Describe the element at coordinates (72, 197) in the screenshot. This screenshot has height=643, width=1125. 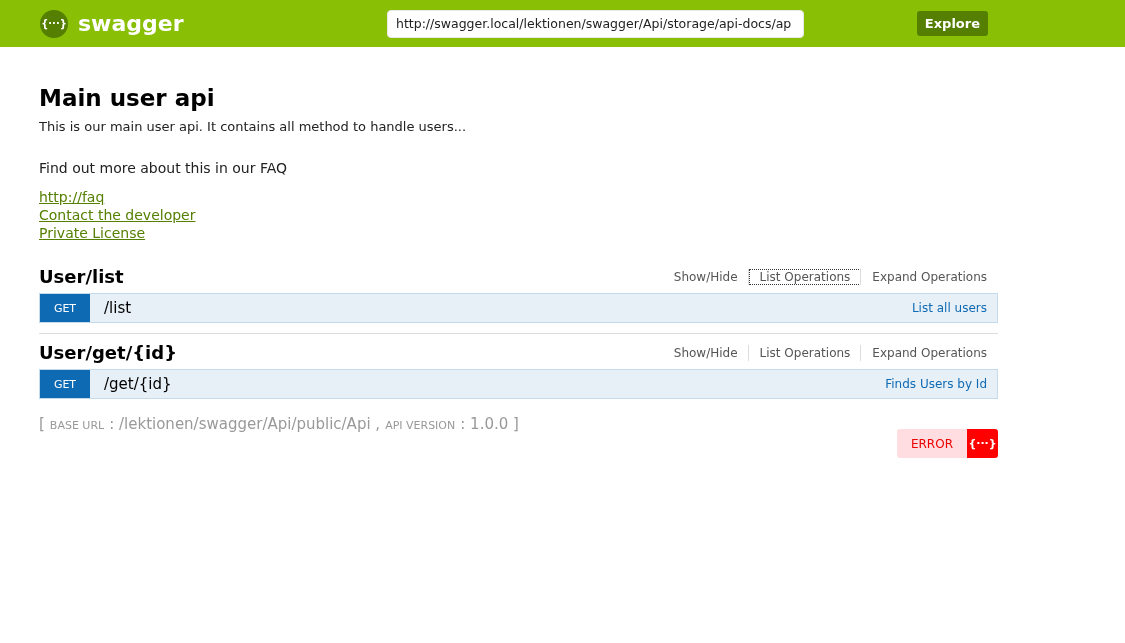
I see `info-link: http://faq` at that location.